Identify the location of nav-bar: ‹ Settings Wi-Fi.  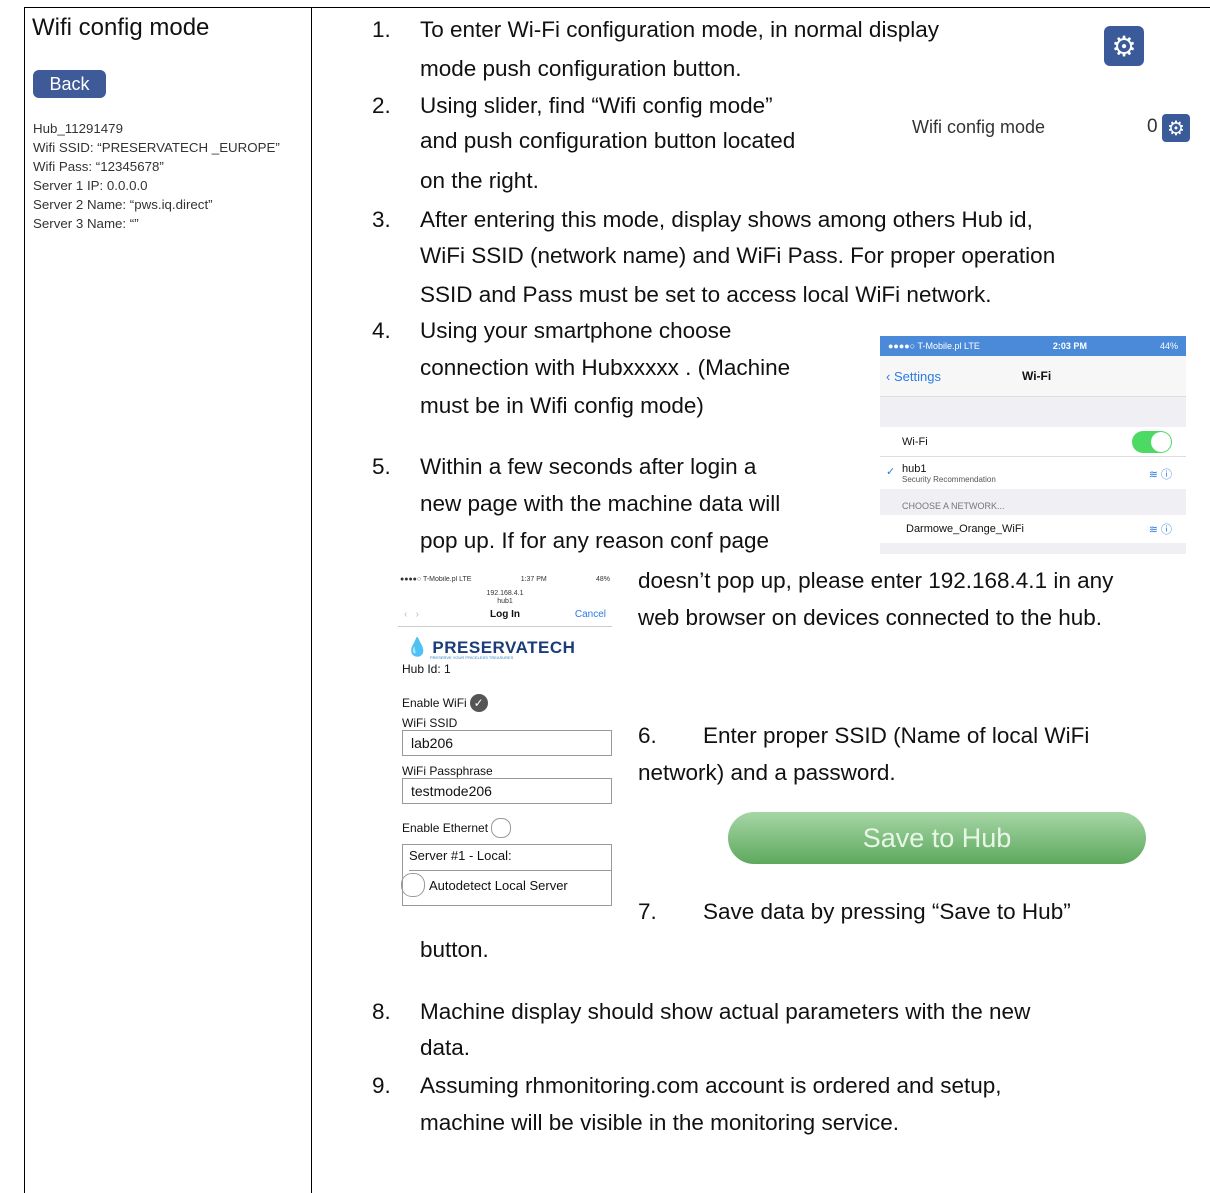
(1033, 376).